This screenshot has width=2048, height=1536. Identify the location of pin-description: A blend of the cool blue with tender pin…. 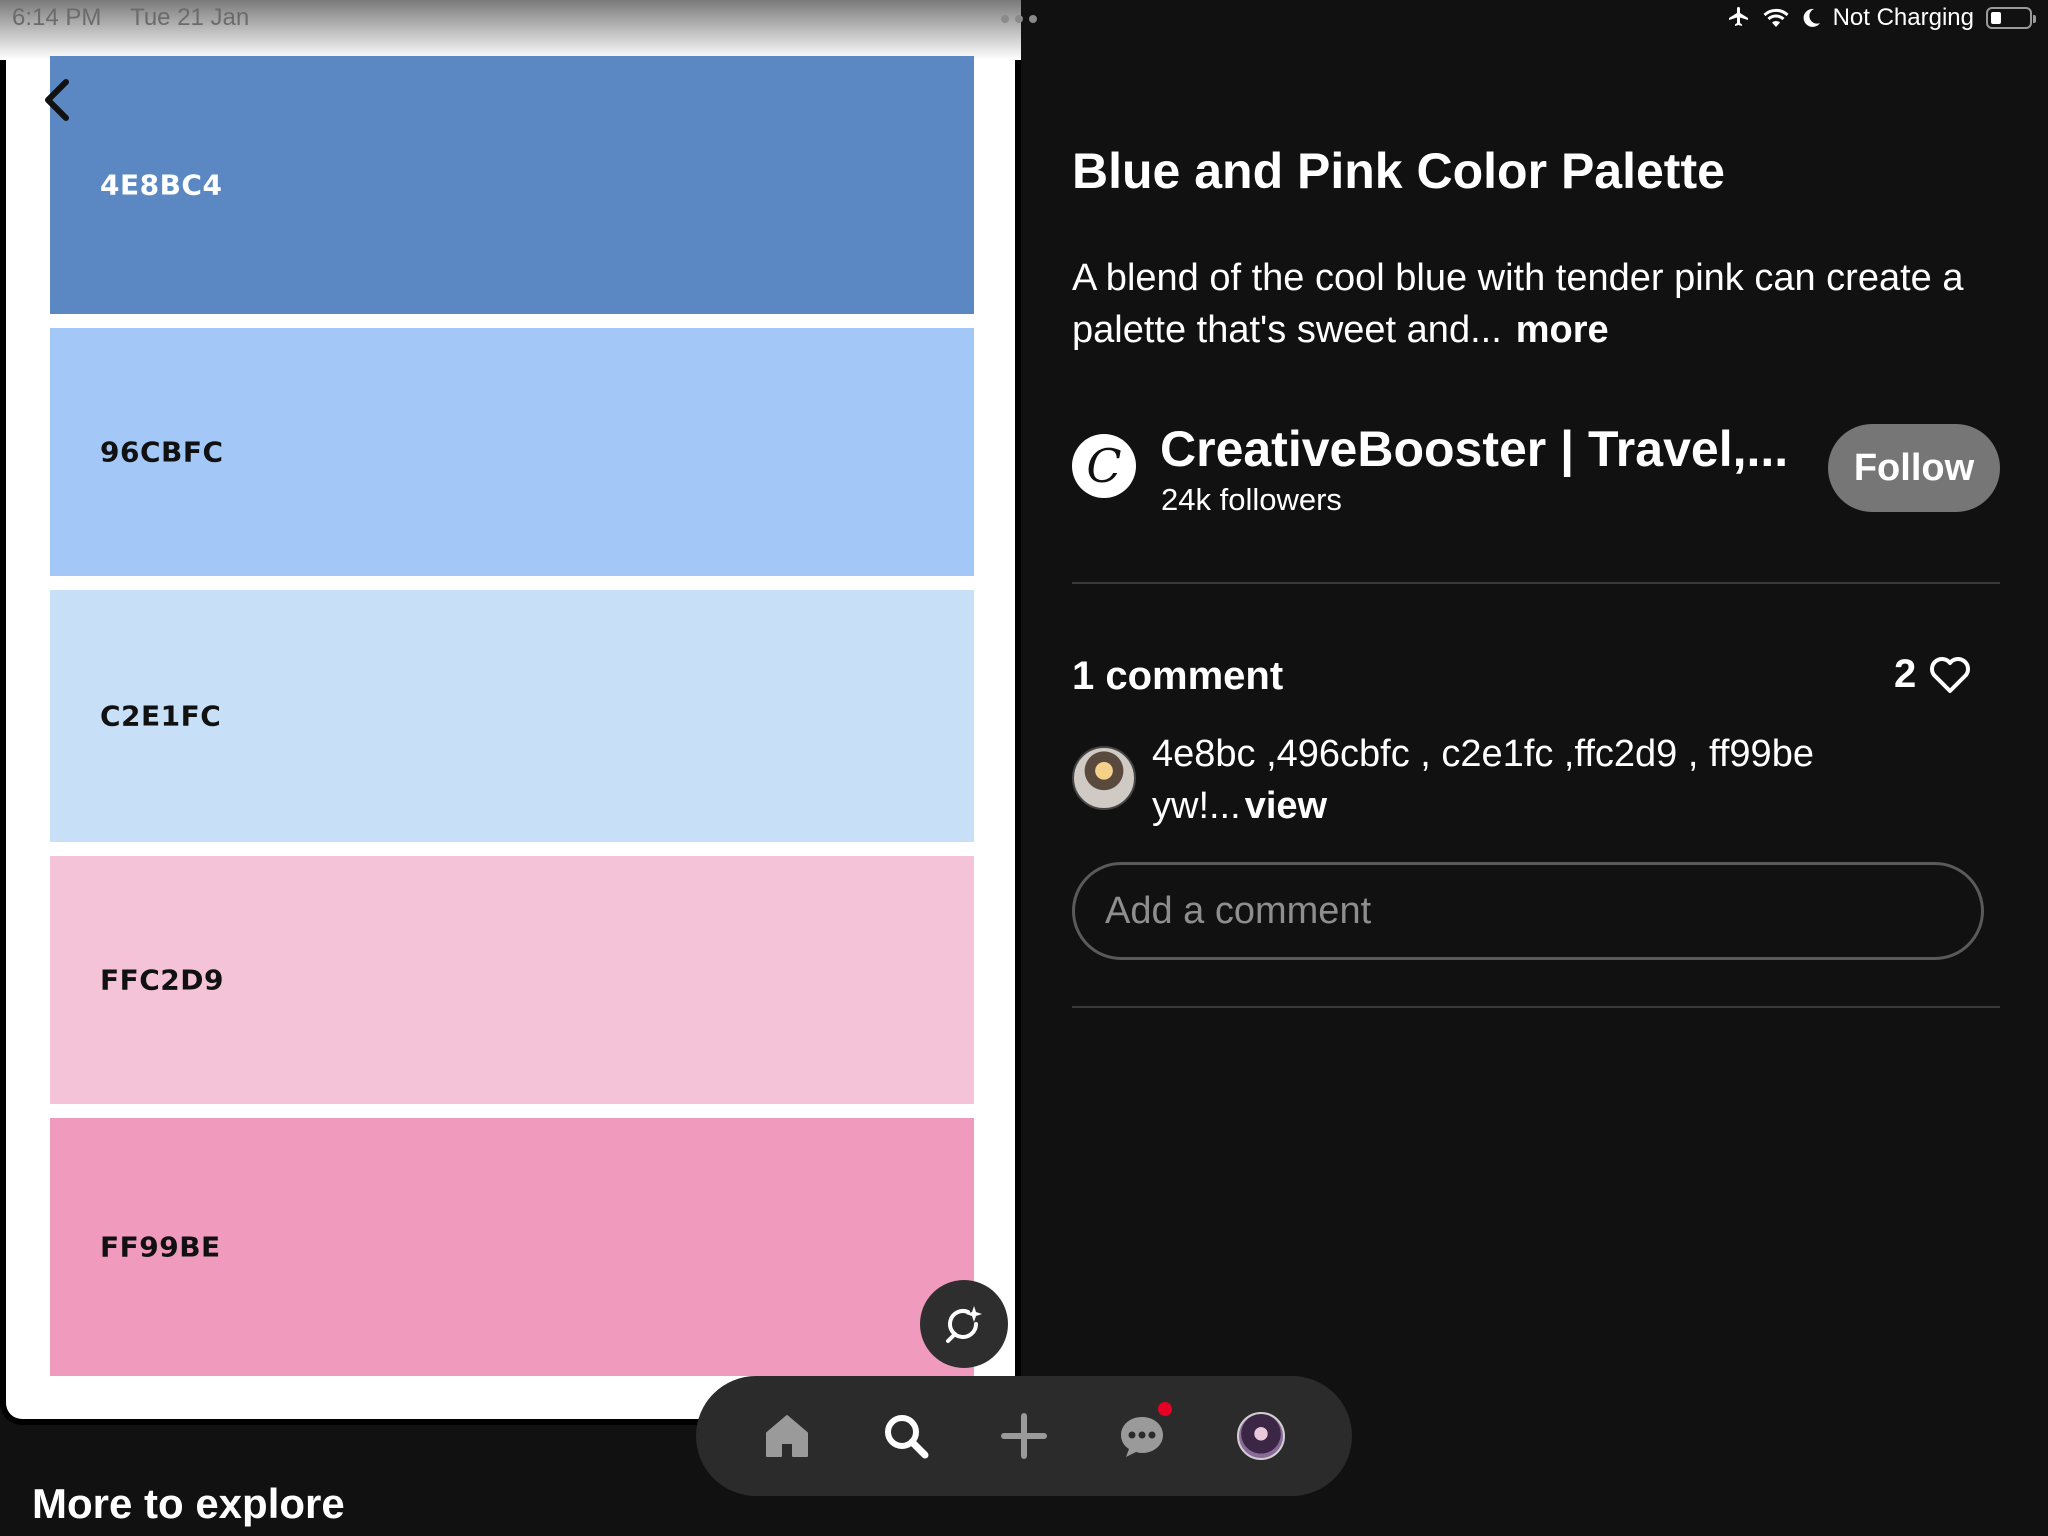
(1522, 304).